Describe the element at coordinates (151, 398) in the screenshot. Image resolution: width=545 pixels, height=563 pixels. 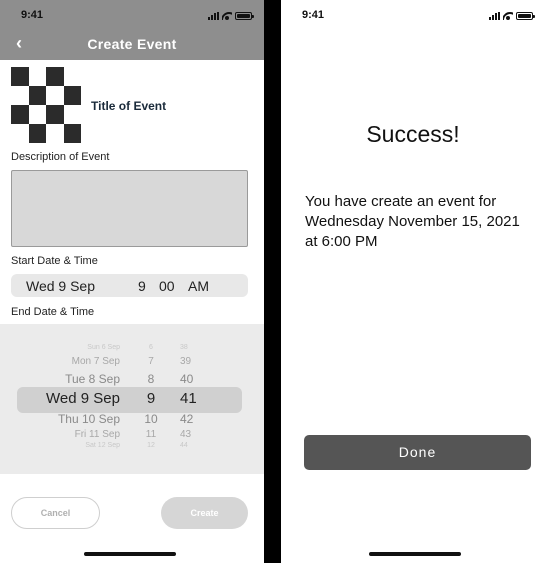
I see `picker-hour: 9` at that location.